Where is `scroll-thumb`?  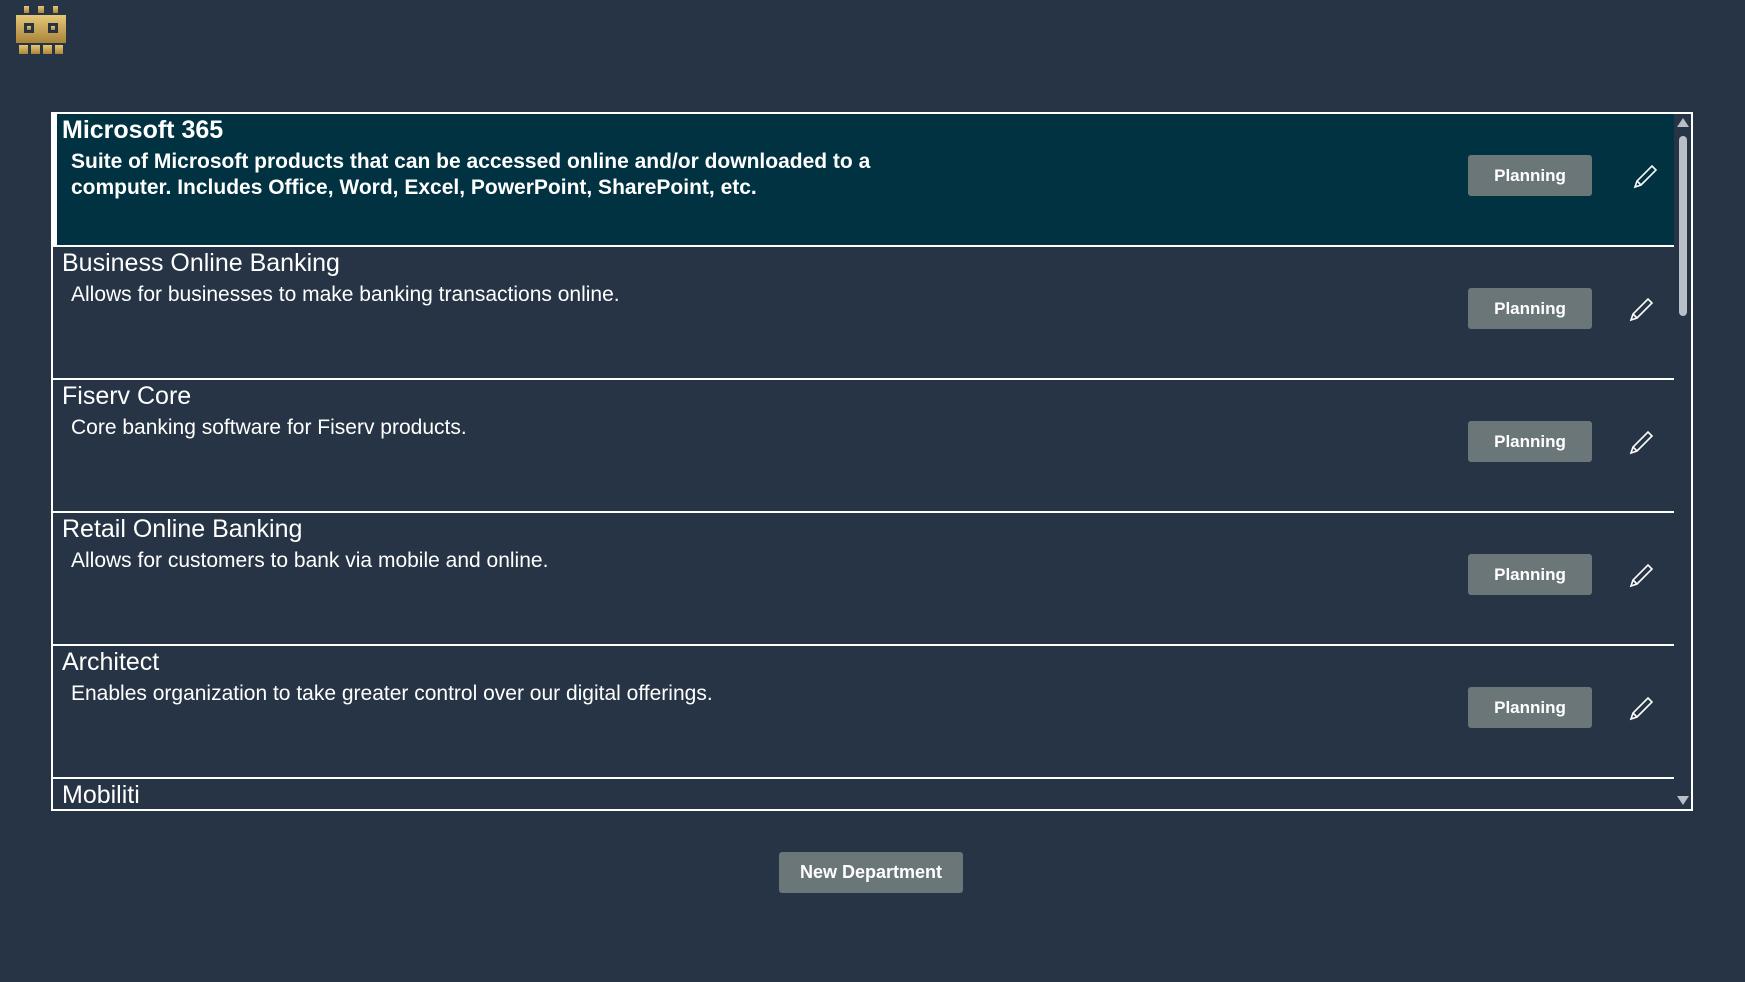 scroll-thumb is located at coordinates (1683, 226).